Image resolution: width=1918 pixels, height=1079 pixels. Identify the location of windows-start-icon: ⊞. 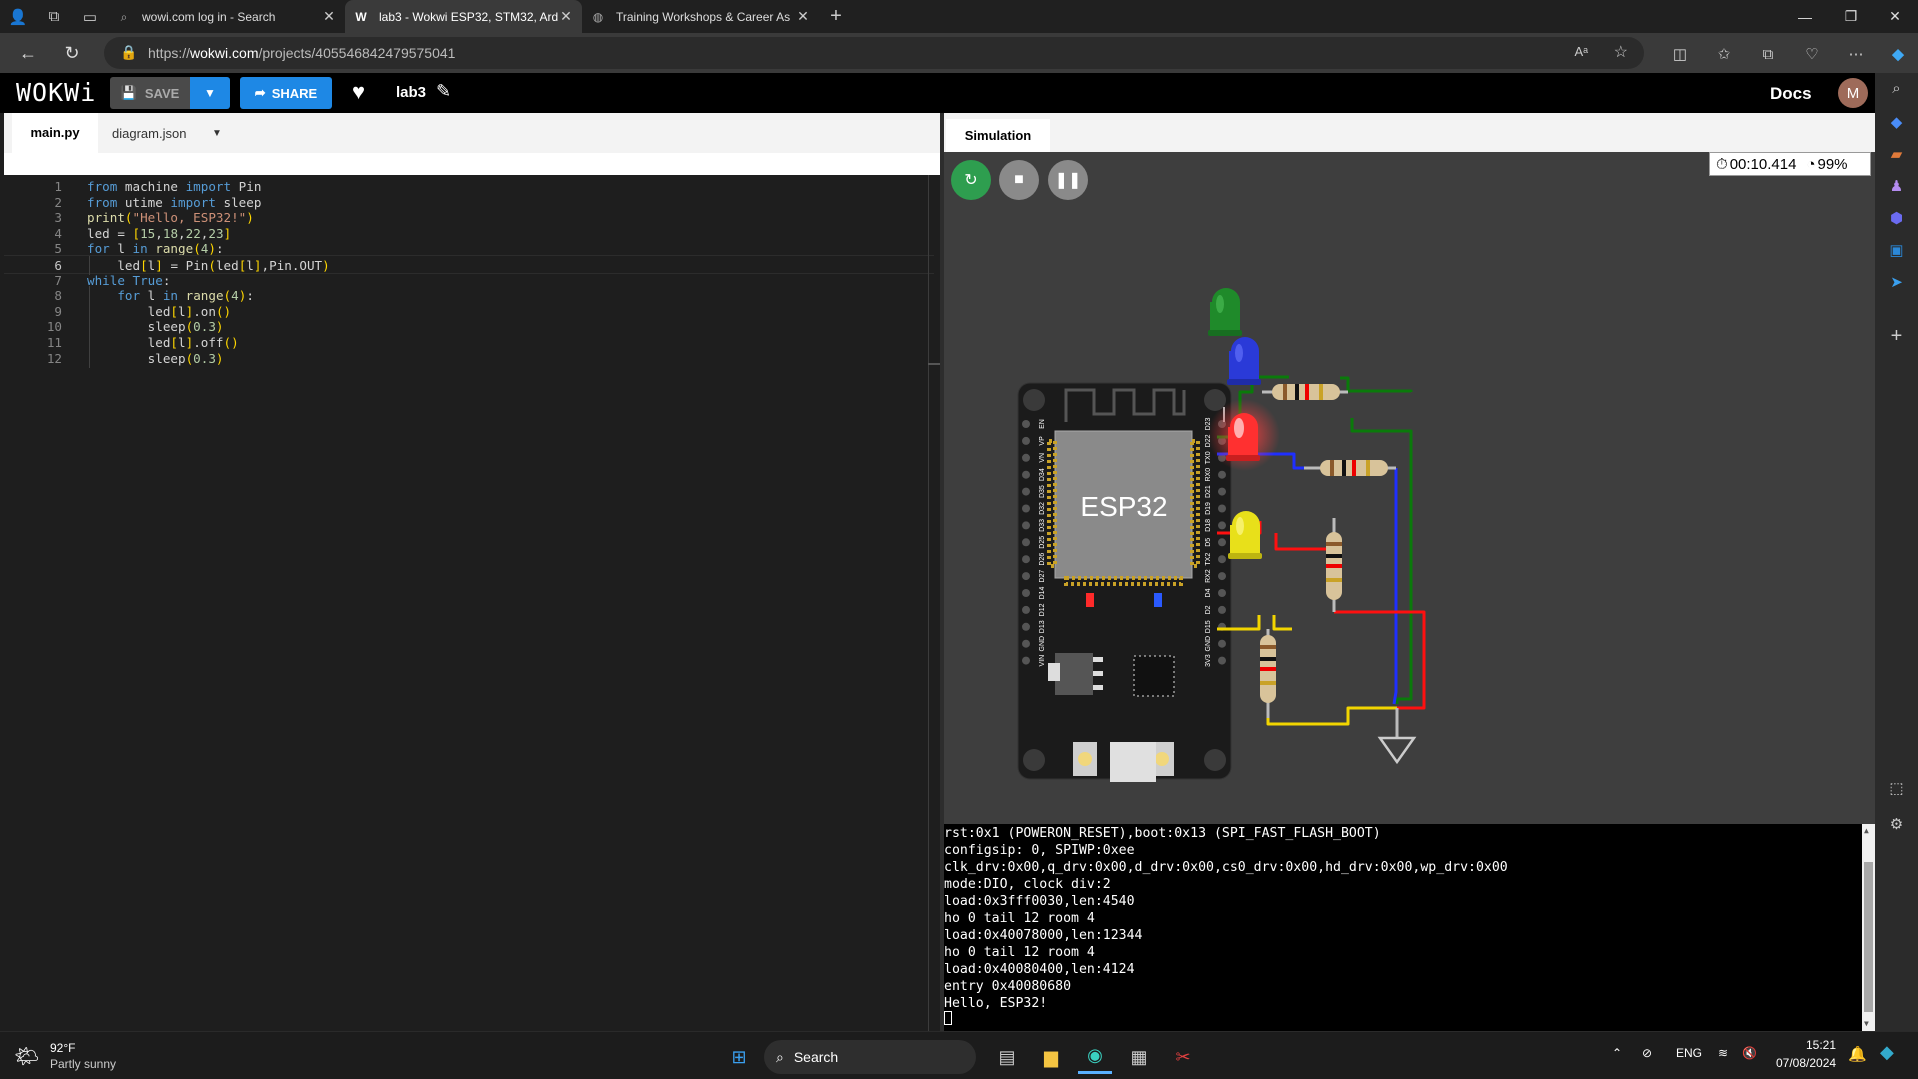
(739, 1057).